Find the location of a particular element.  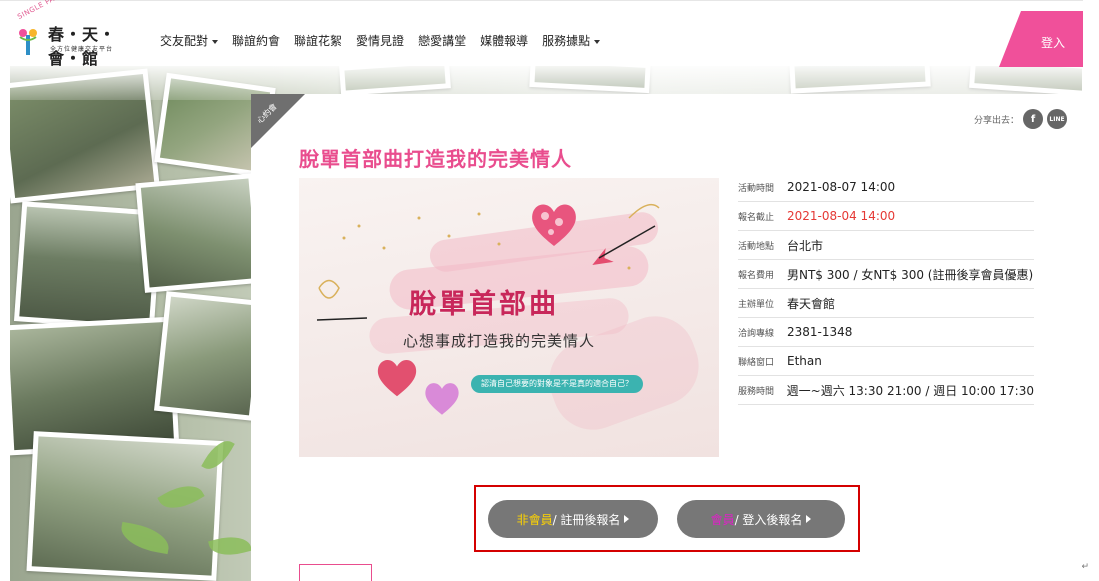

info-value: 2021-08-04 14:00 is located at coordinates (841, 216).